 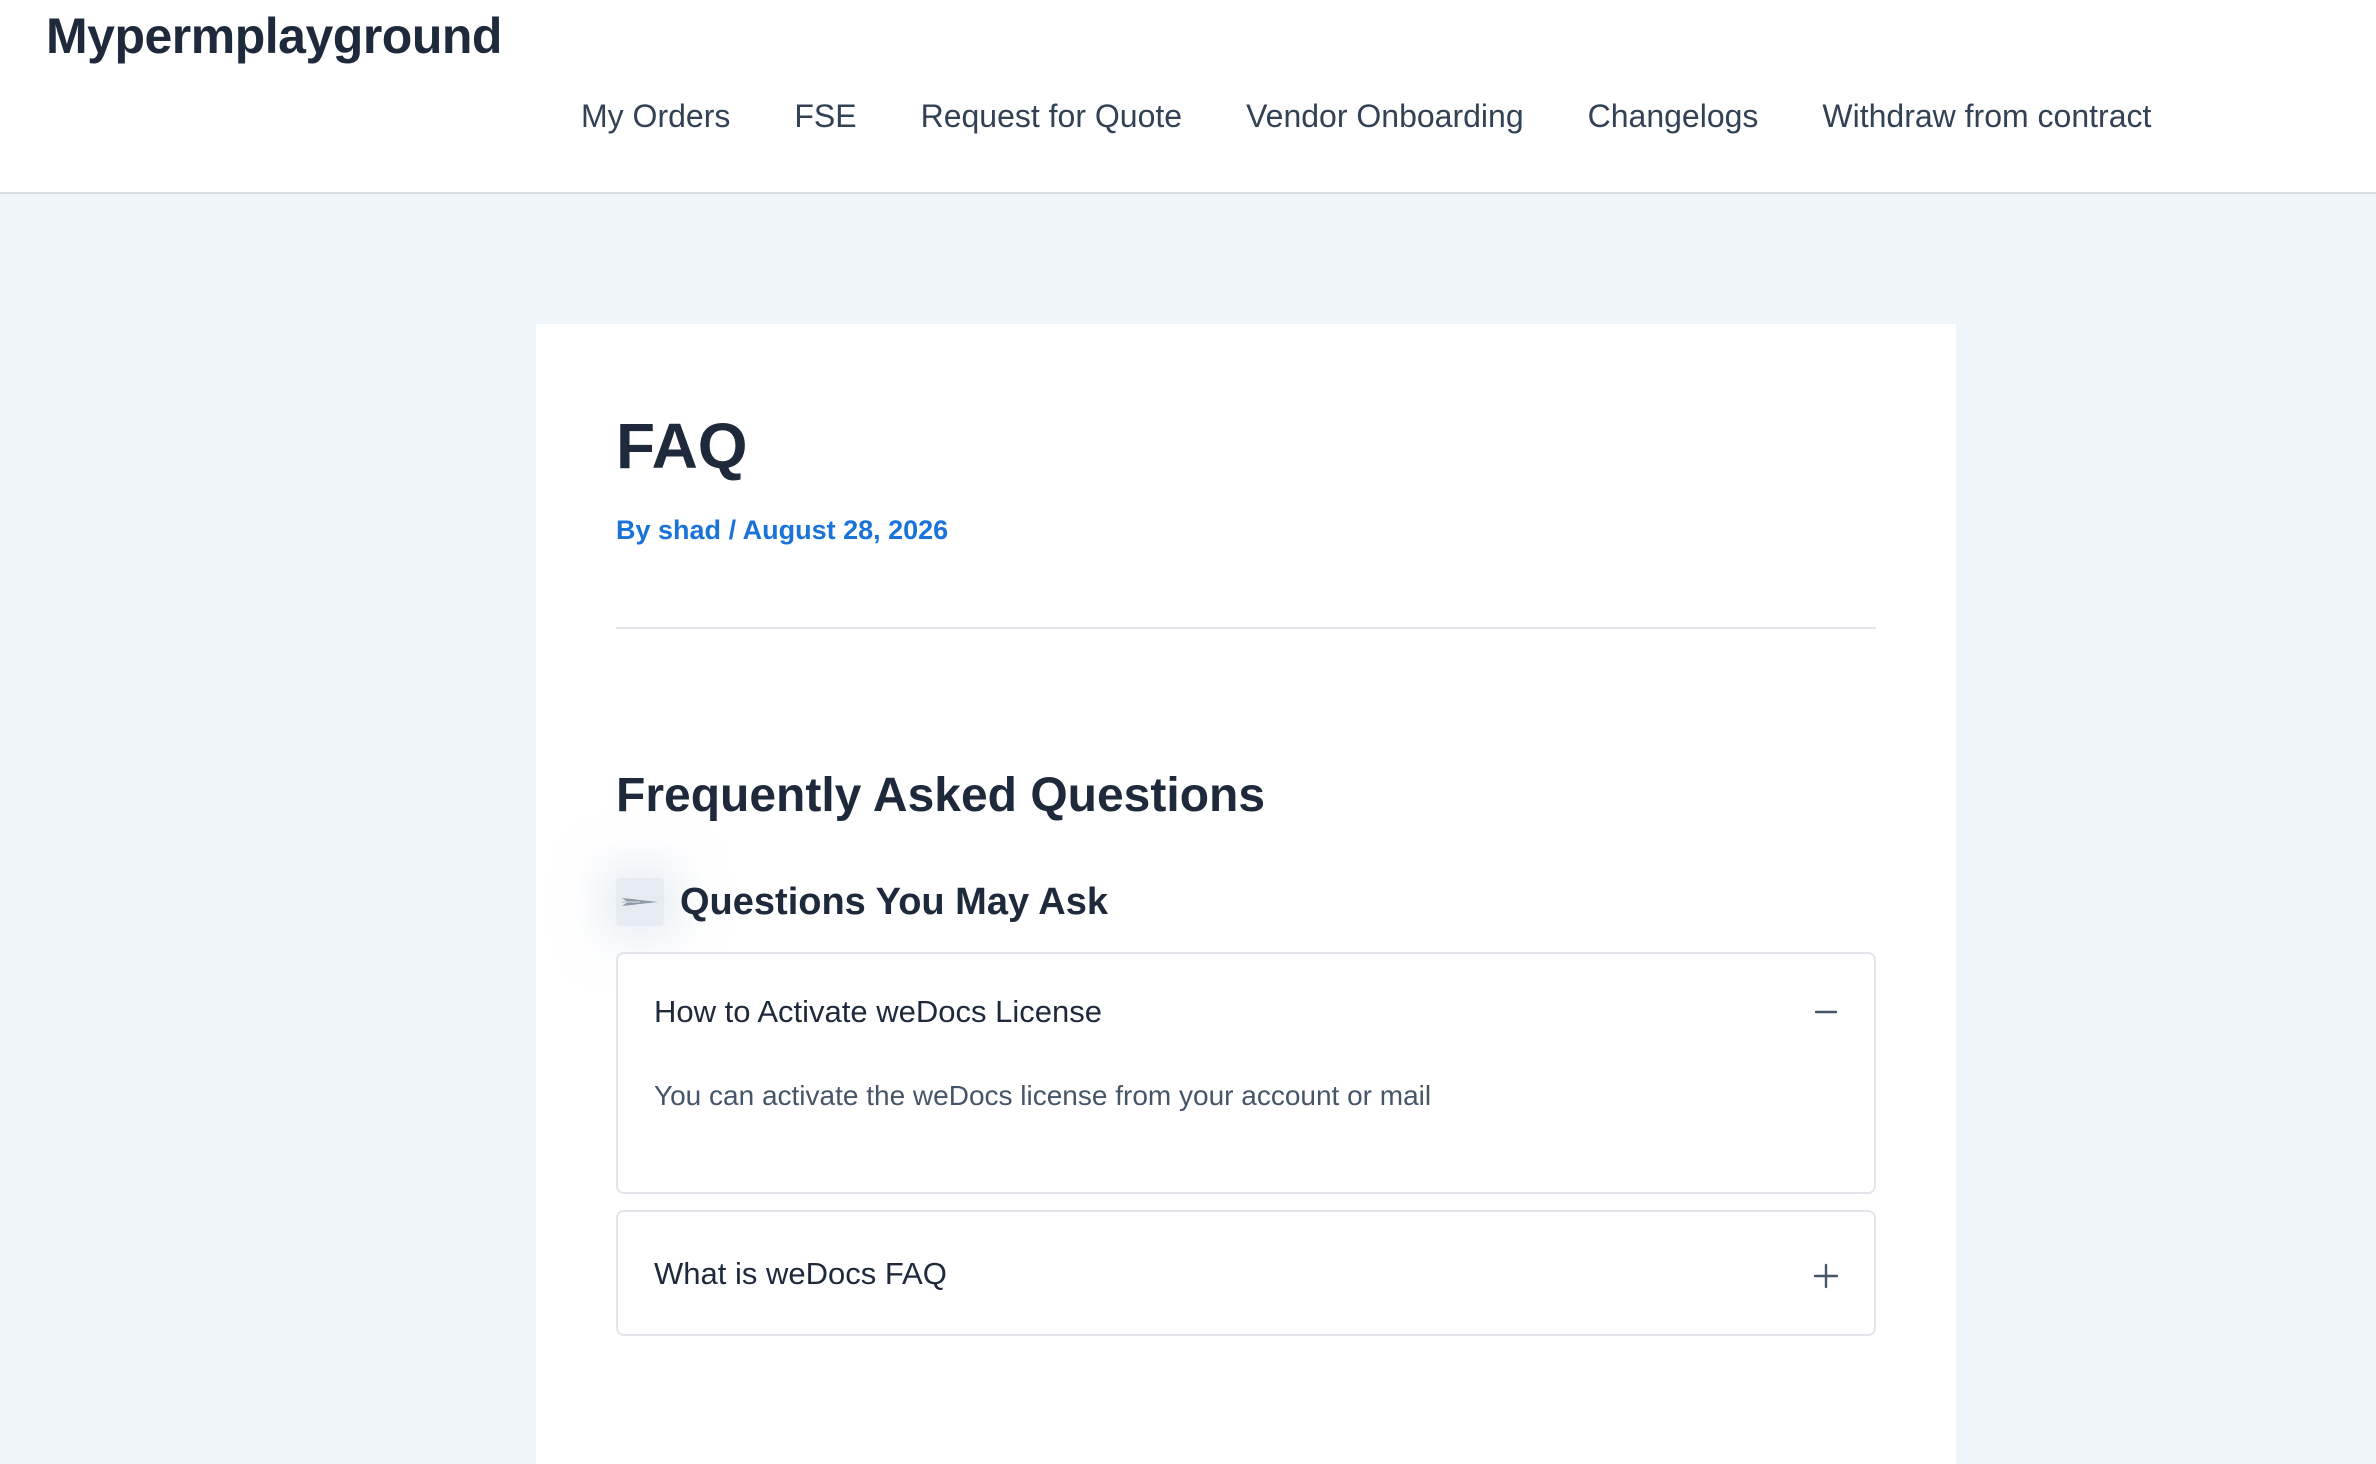 I want to click on paper-plane-icon, so click(x=640, y=902).